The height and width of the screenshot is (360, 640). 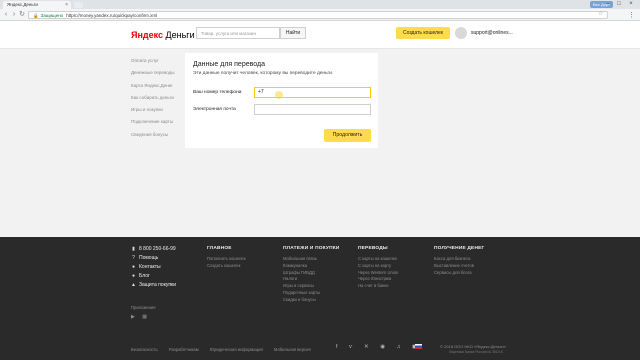 I want to click on app-store-icons: ▶ ▦, so click(x=140, y=317).